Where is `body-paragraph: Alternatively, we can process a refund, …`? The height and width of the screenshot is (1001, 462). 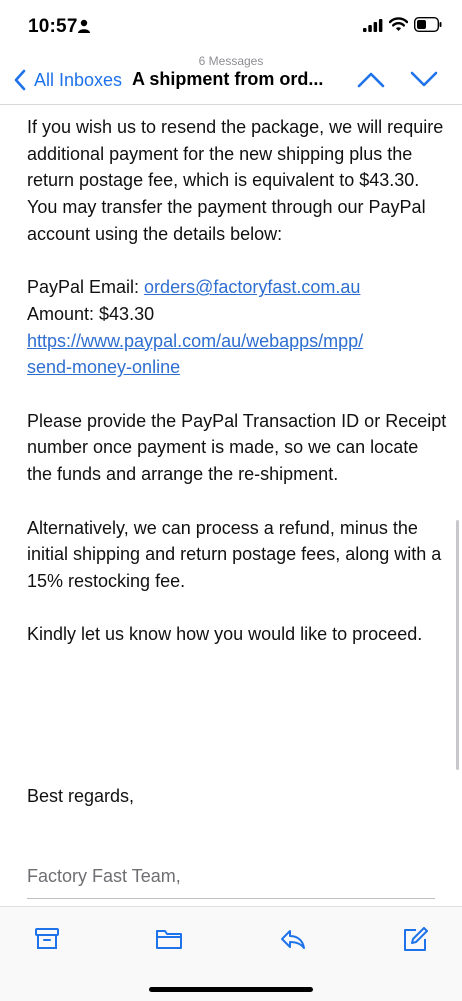
body-paragraph: Alternatively, we can process a refund, … is located at coordinates (234, 554).